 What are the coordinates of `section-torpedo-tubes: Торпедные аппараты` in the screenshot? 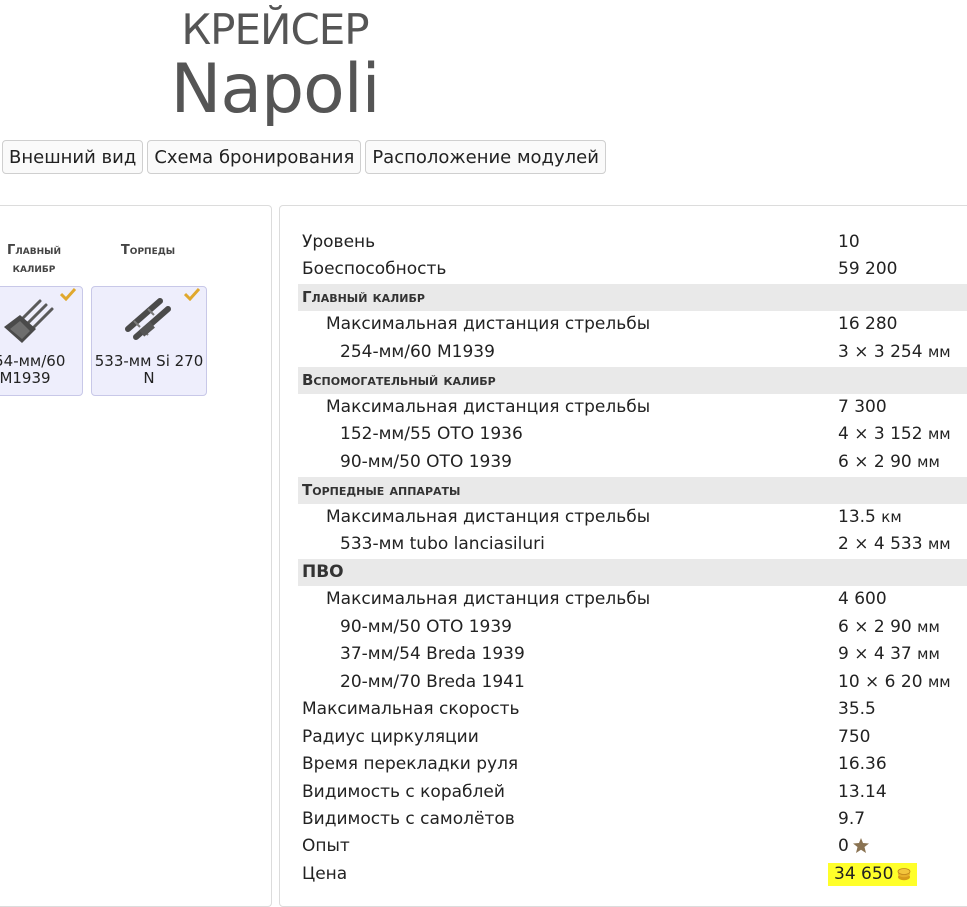 It's located at (632, 490).